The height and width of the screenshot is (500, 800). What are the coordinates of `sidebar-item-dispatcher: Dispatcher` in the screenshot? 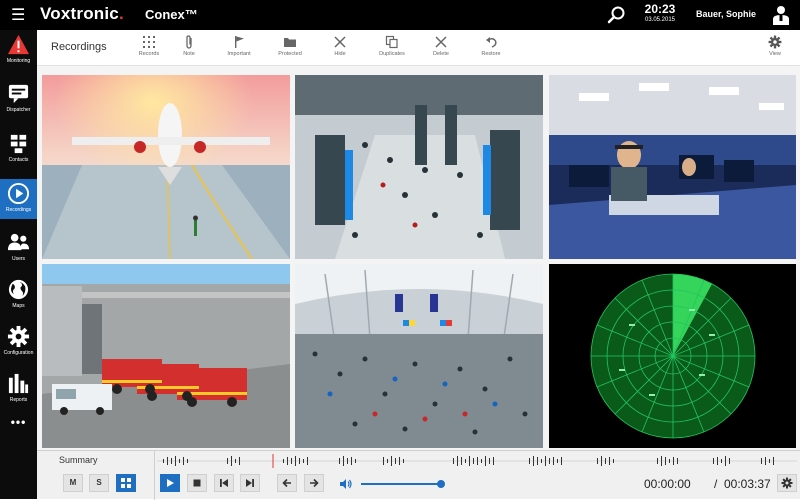 It's located at (18, 99).